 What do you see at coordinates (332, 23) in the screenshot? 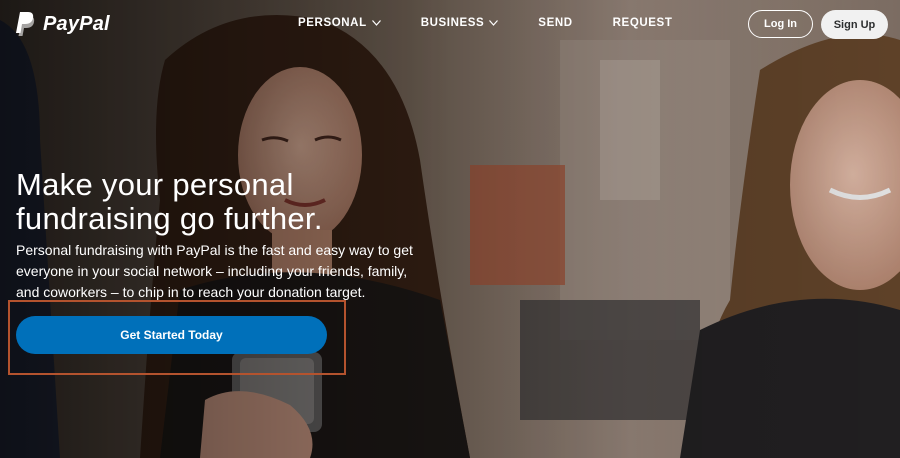
I see `nav-item-label: PERSONAL` at bounding box center [332, 23].